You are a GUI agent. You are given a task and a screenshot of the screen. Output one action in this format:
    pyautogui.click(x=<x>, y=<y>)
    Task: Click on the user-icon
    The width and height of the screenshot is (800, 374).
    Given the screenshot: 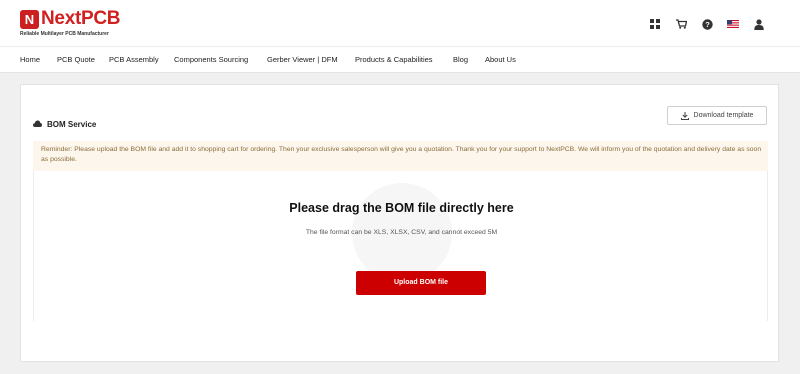 What is the action you would take?
    pyautogui.click(x=759, y=24)
    